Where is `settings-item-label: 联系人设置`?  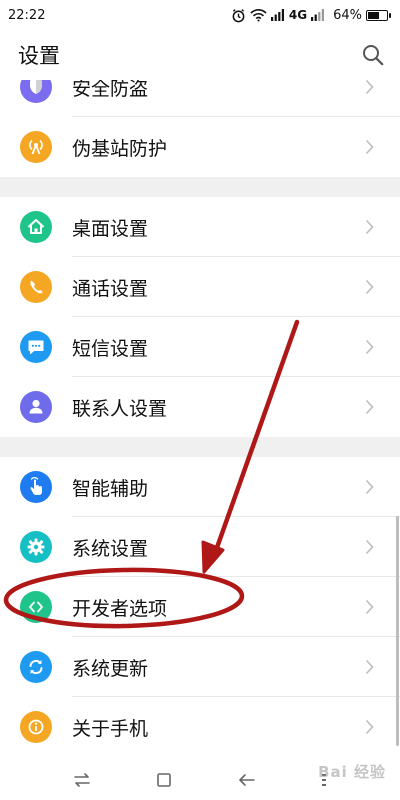 settings-item-label: 联系人设置 is located at coordinates (120, 408).